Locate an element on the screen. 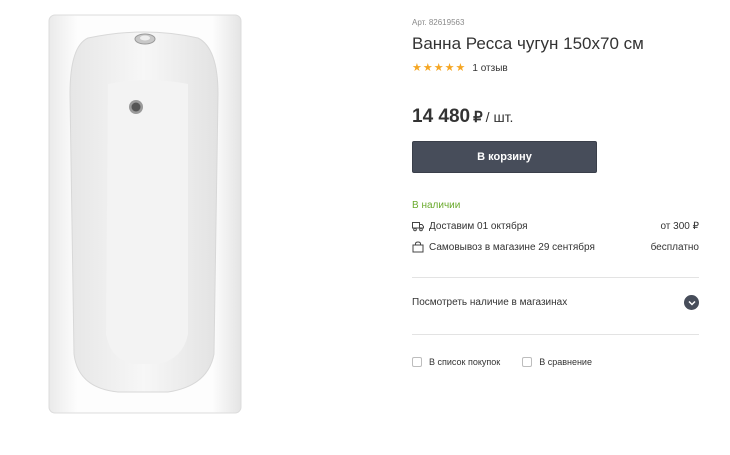 The image size is (730, 455). product-title: Ванна Ресса чугун 150x70 см is located at coordinates (528, 43).